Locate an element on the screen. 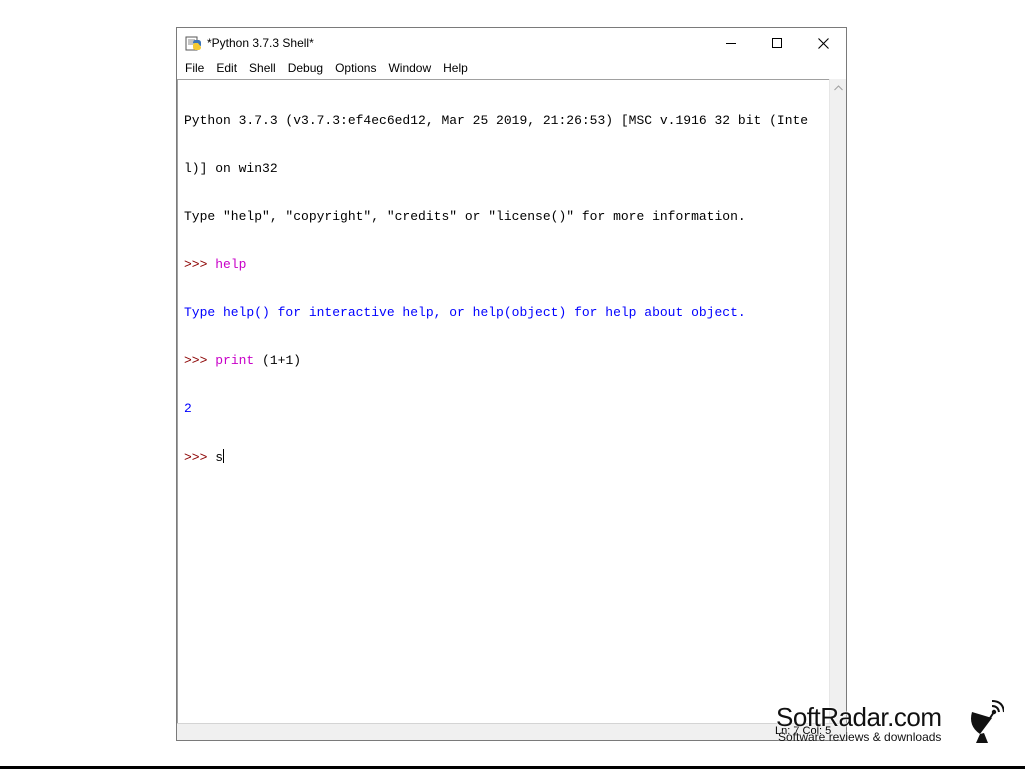 This screenshot has width=1025, height=769. close-icon is located at coordinates (823, 43).